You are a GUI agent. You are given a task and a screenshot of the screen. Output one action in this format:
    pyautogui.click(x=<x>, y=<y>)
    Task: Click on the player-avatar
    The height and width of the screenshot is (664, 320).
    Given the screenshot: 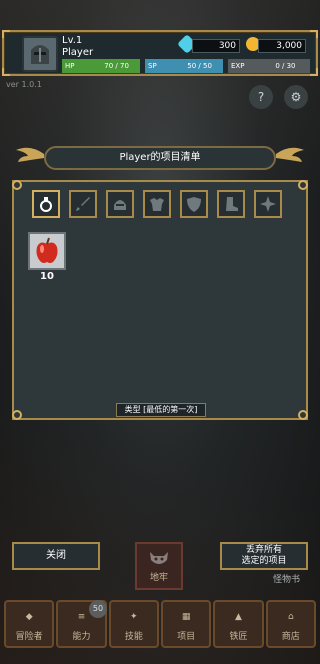 What is the action you would take?
    pyautogui.click(x=40, y=54)
    